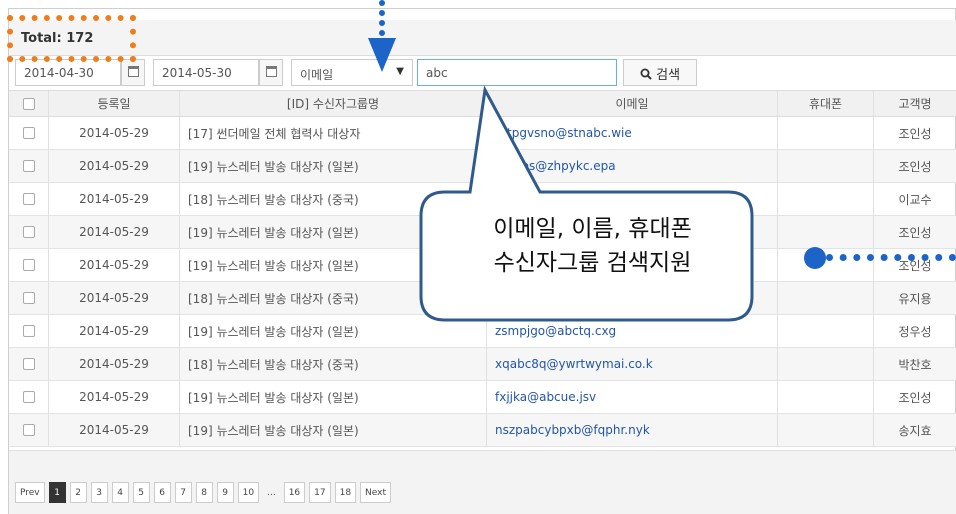 This screenshot has height=514, width=956. I want to click on callout-line-2: 수신자그룹 검색지원, so click(592, 263).